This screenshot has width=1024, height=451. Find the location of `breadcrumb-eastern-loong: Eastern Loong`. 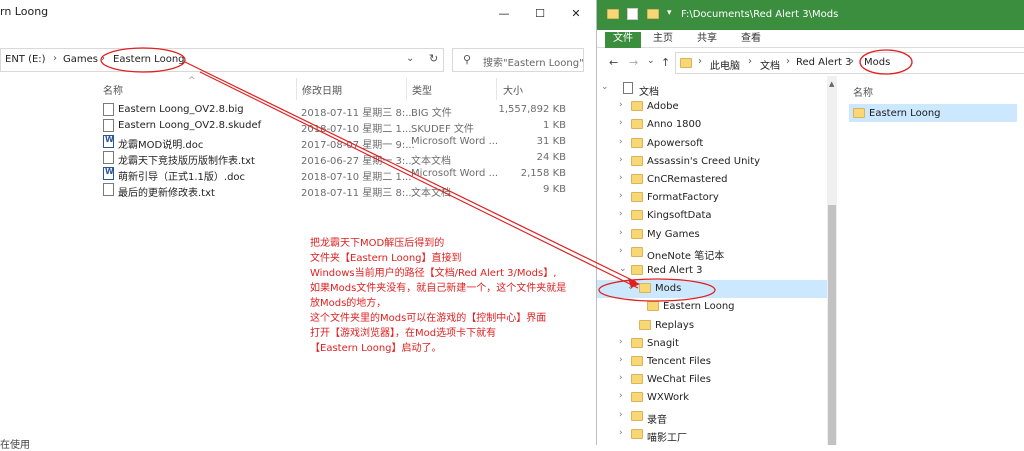

breadcrumb-eastern-loong: Eastern Loong is located at coordinates (149, 59).